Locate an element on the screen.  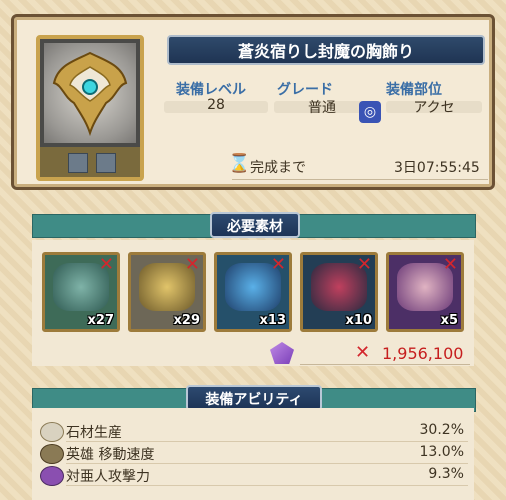
material-count: x29 is located at coordinates (186, 320).